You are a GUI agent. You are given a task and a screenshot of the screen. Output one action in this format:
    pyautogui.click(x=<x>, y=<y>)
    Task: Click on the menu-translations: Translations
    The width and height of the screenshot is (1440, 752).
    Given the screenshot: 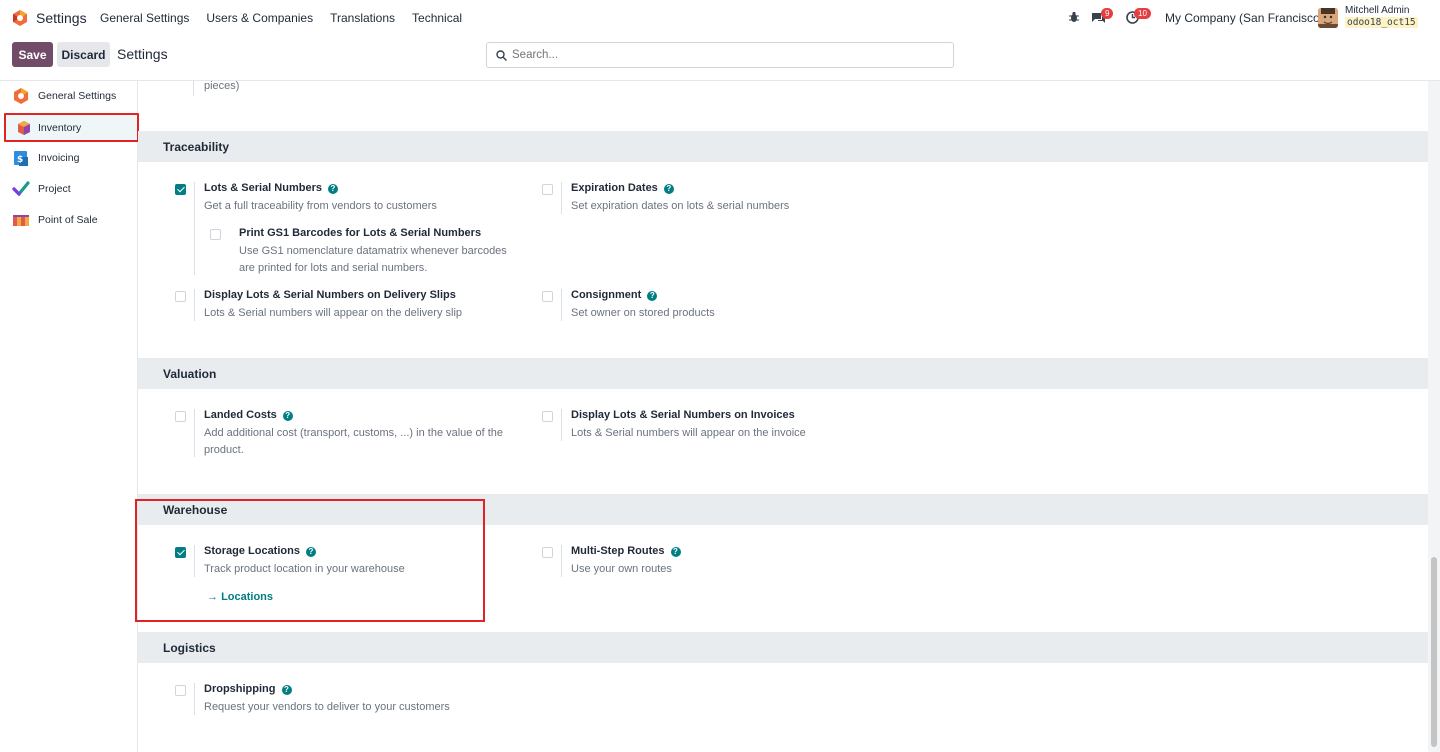 What is the action you would take?
    pyautogui.click(x=362, y=18)
    